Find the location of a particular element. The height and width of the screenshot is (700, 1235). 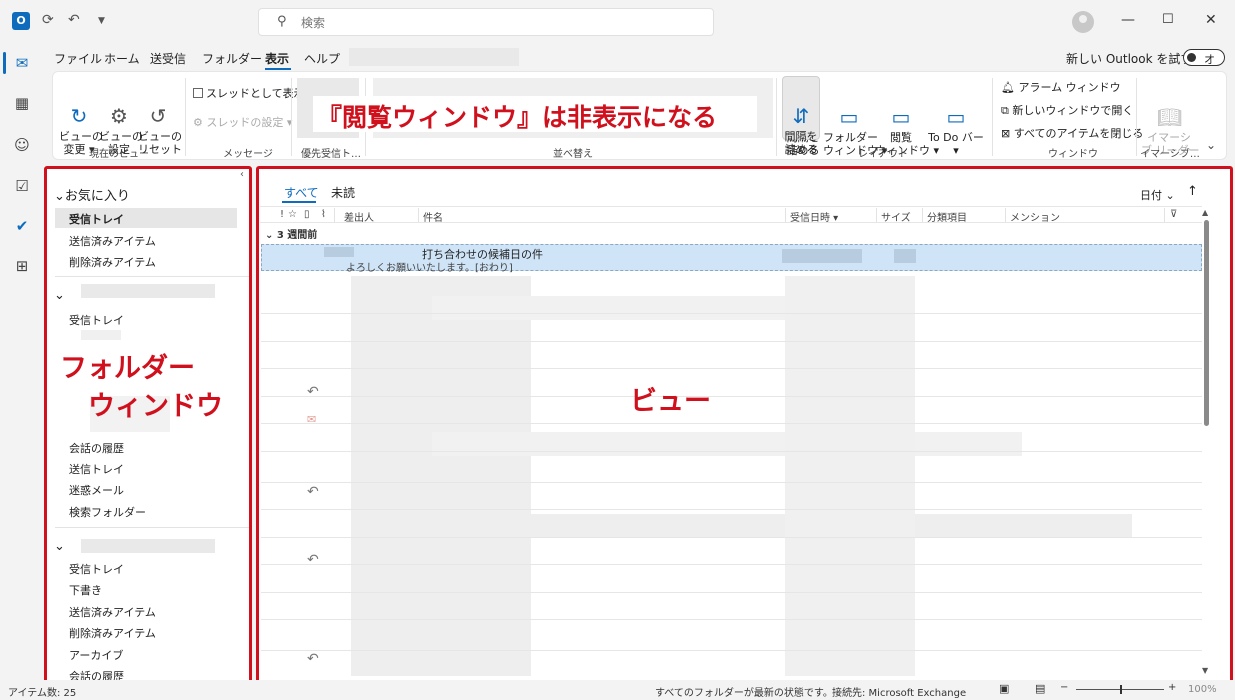

zoom-out-icon: − is located at coordinates (1064, 687).